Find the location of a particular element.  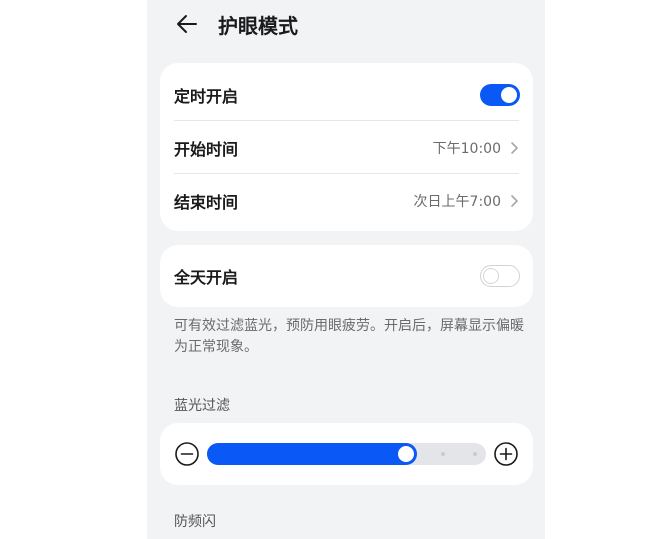

blue-filter-slider is located at coordinates (346, 454).